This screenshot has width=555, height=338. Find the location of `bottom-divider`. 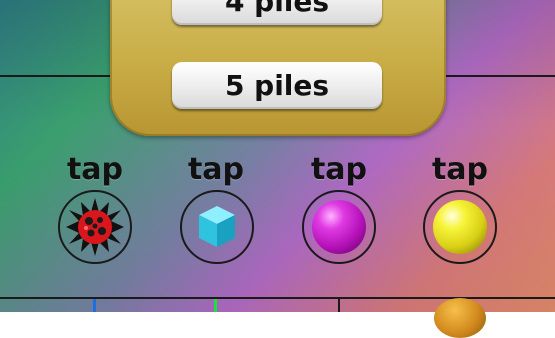

bottom-divider is located at coordinates (277, 298).